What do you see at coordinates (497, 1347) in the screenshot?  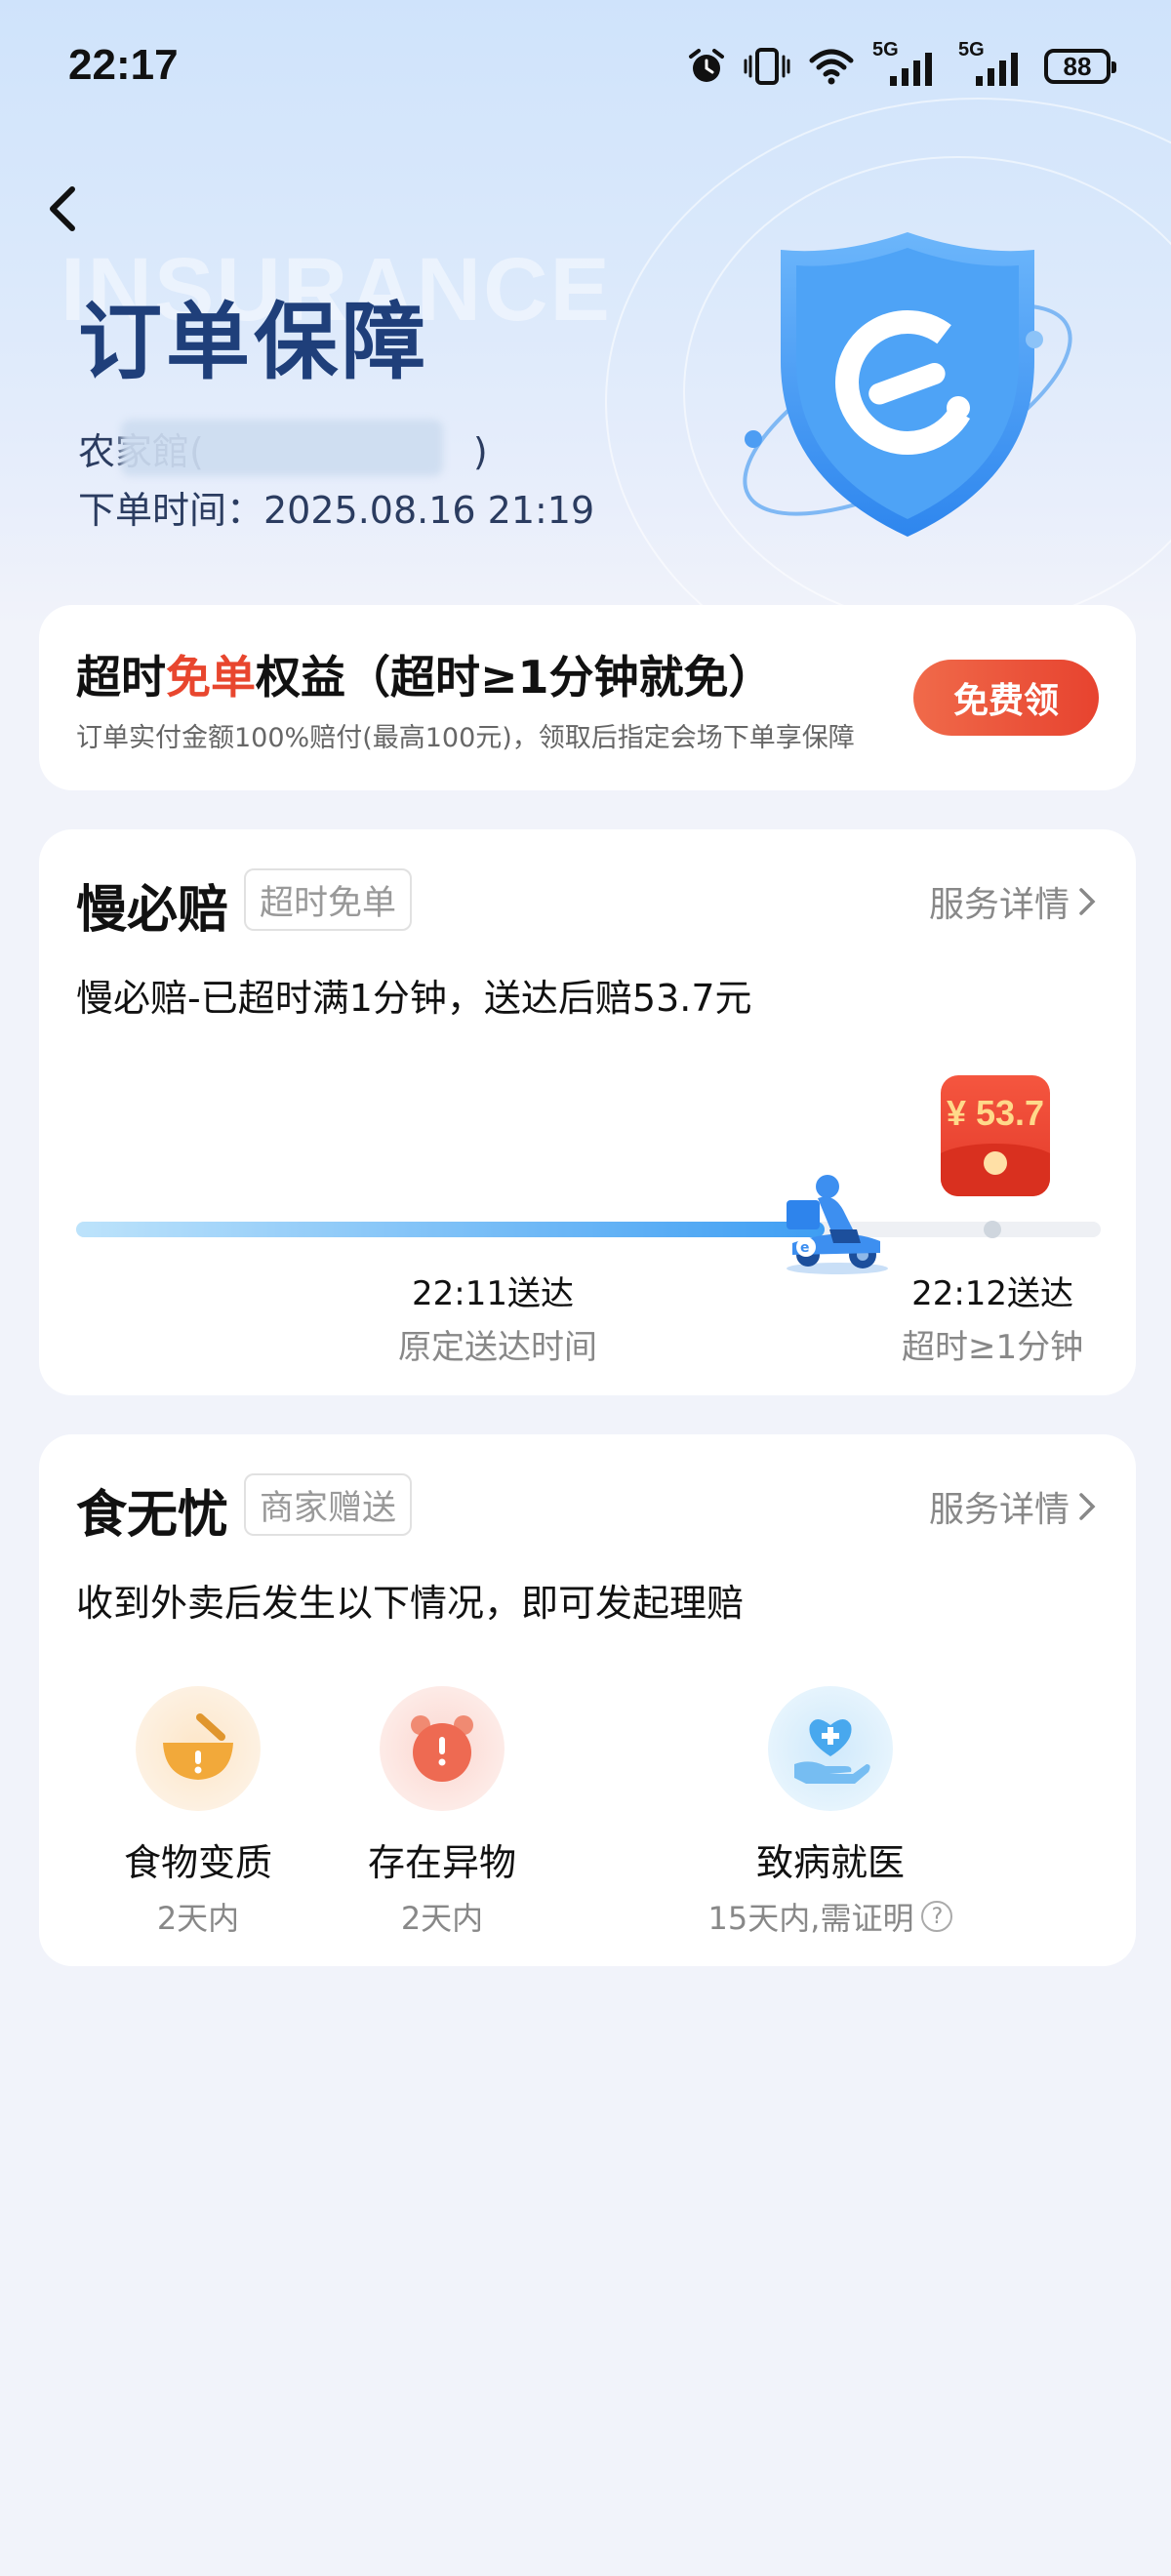 I see `scheduled-label: 原定送达时间` at bounding box center [497, 1347].